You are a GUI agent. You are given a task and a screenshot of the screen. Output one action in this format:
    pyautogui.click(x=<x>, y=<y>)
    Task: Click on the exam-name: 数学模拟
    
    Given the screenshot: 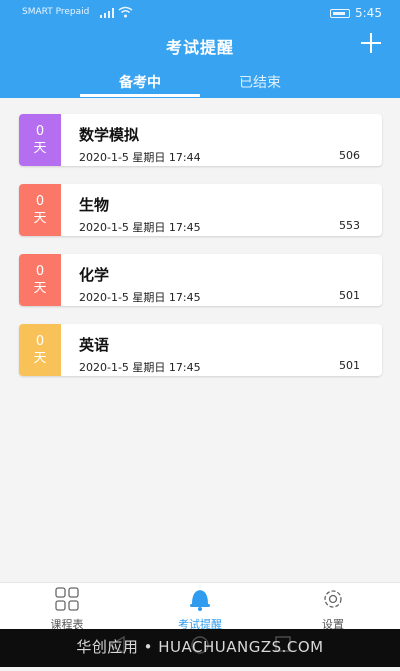 What is the action you would take?
    pyautogui.click(x=109, y=135)
    